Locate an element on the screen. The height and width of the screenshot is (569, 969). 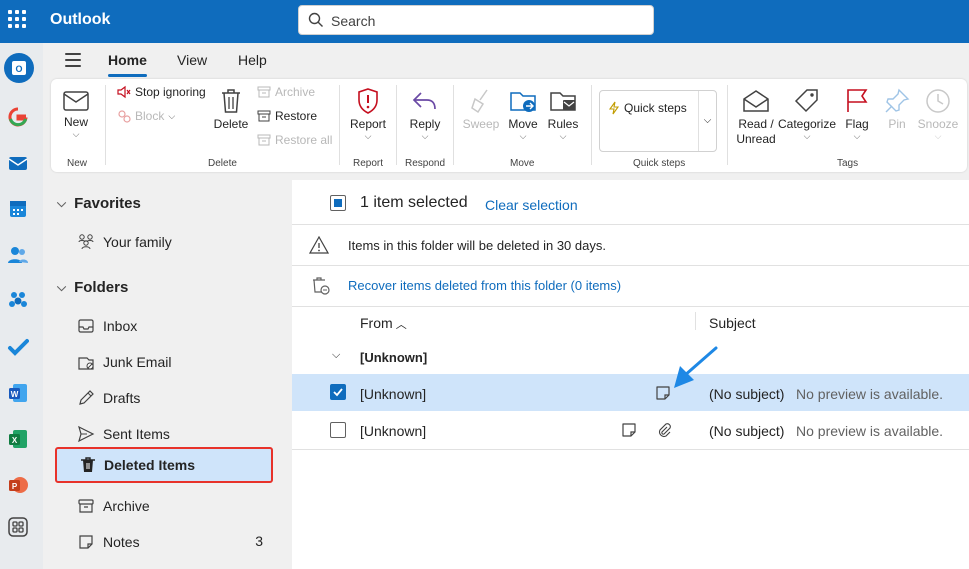
archive-button: Archive is located at coordinates (286, 92).